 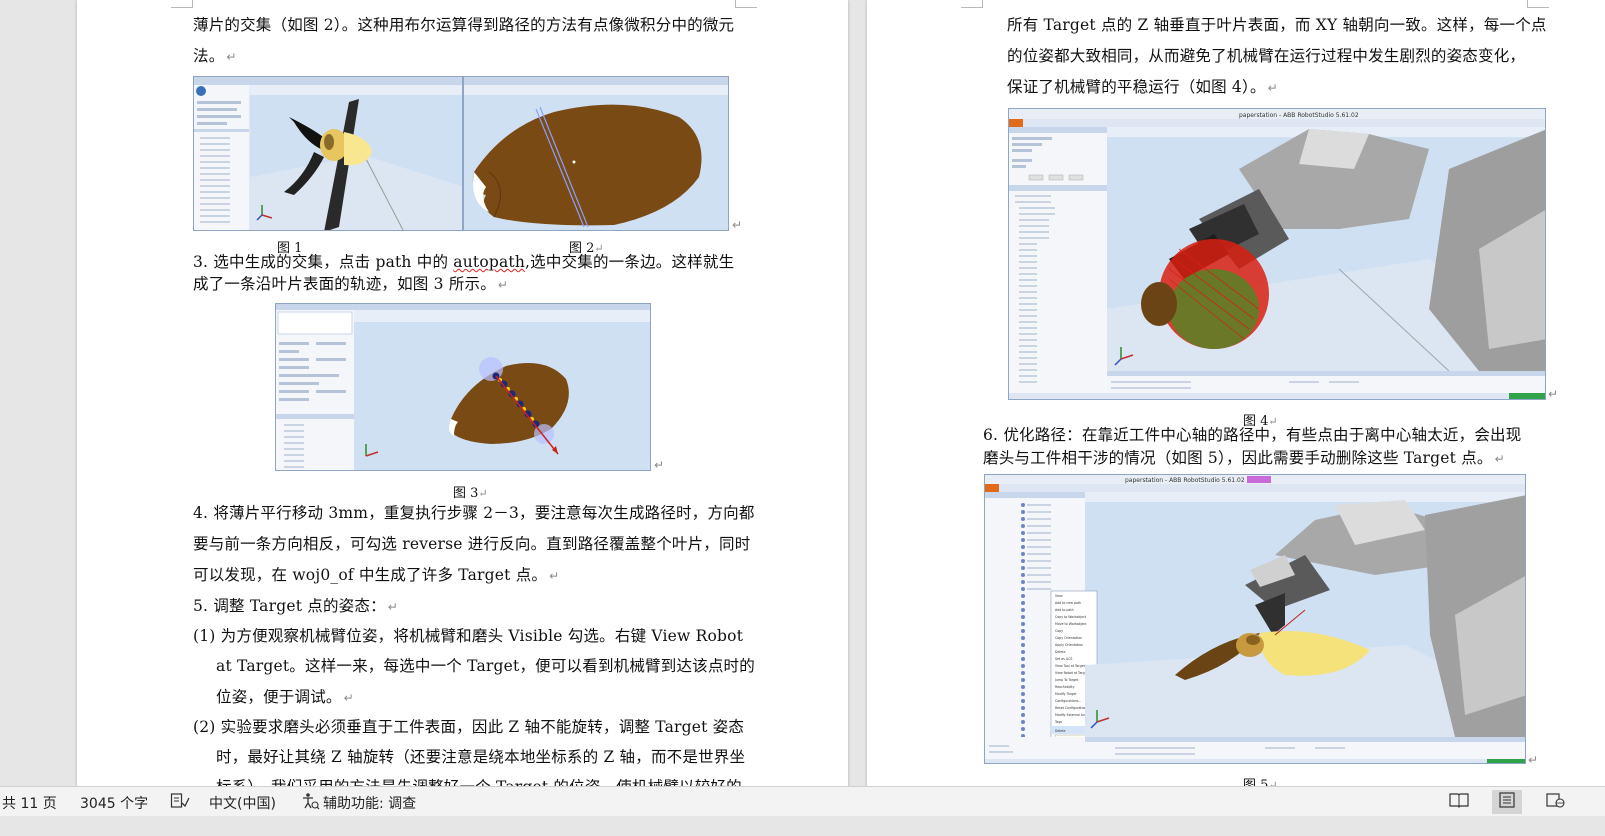 What do you see at coordinates (1069, 645) in the screenshot?
I see `context-menu-item: Apply Orientation` at bounding box center [1069, 645].